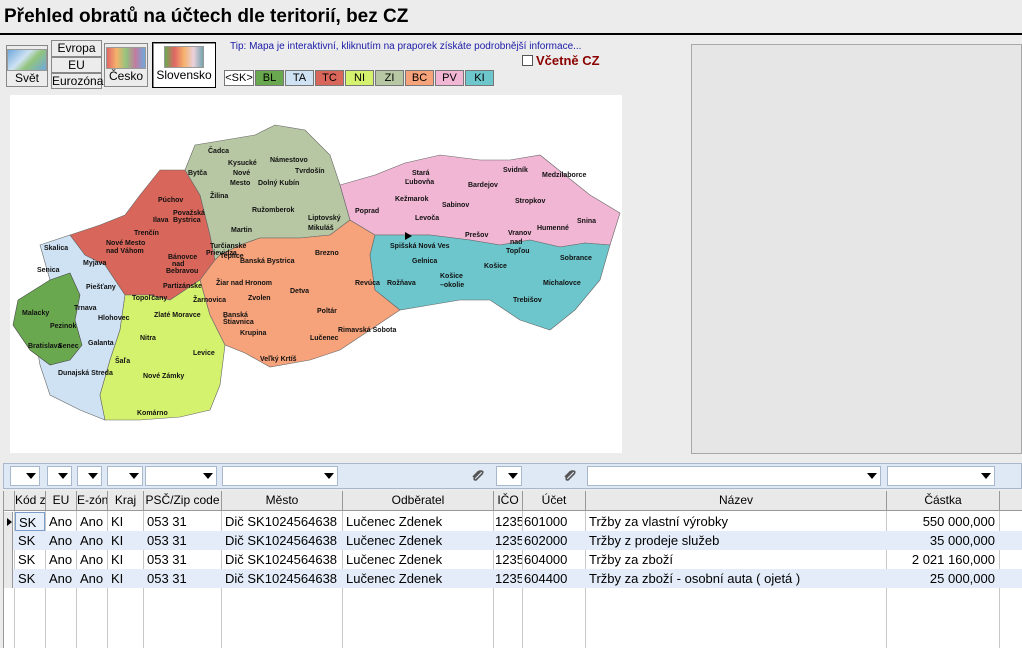 This screenshot has height=648, width=1022. What do you see at coordinates (76, 48) in the screenshot?
I see `region-button-europe: Evropa` at bounding box center [76, 48].